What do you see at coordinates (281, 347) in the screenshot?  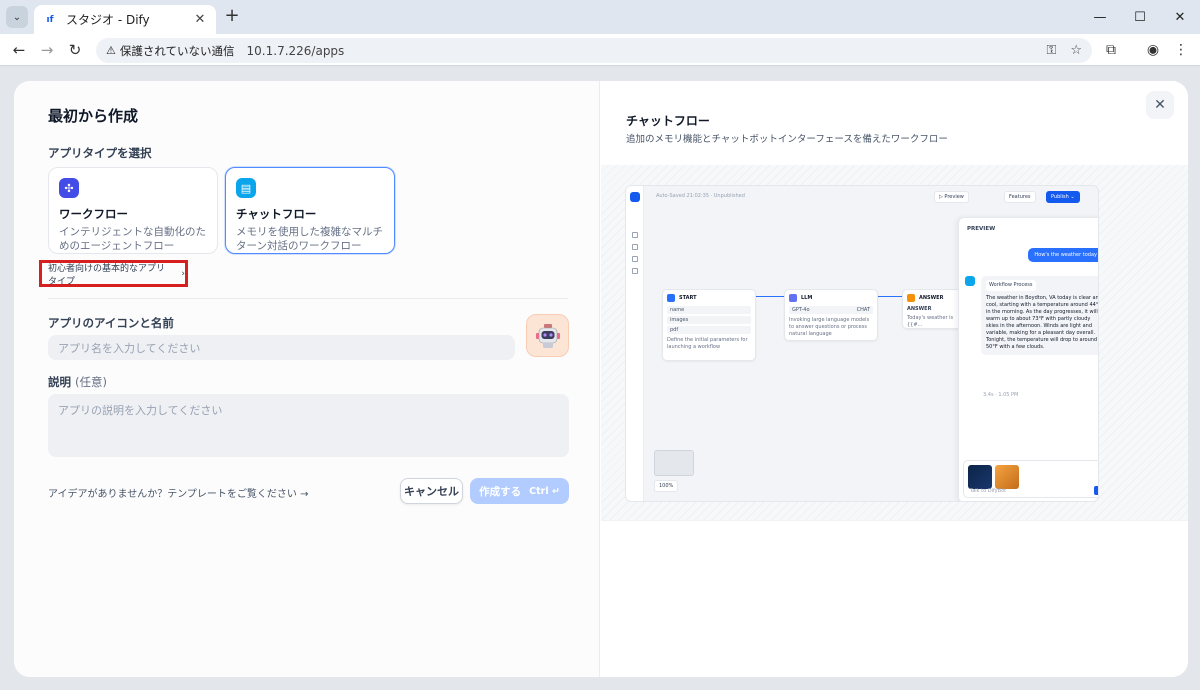 I see `app-name-input: アプリ名を入力してください` at bounding box center [281, 347].